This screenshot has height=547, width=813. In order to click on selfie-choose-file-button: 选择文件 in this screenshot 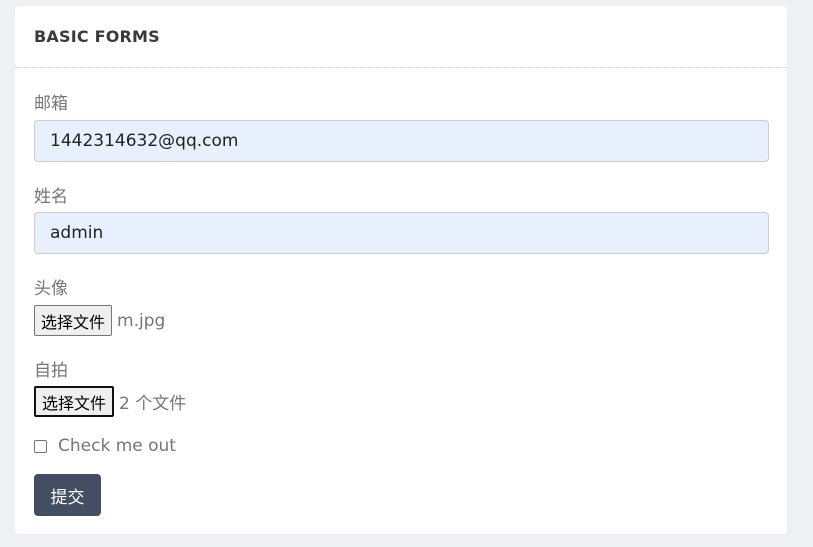, I will do `click(74, 401)`.